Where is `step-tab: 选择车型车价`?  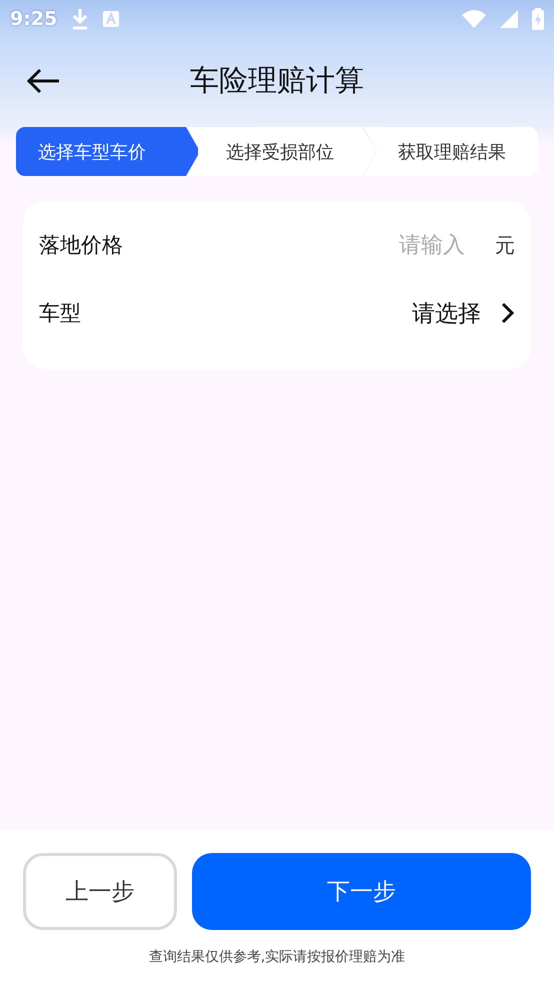
step-tab: 选择车型车价 is located at coordinates (107, 151).